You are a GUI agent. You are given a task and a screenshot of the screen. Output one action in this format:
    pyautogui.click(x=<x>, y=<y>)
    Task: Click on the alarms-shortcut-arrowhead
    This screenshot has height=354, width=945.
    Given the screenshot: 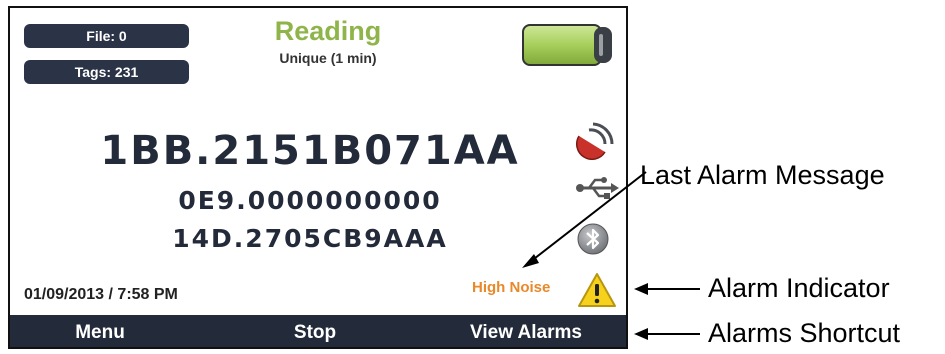 What is the action you would take?
    pyautogui.click(x=641, y=334)
    